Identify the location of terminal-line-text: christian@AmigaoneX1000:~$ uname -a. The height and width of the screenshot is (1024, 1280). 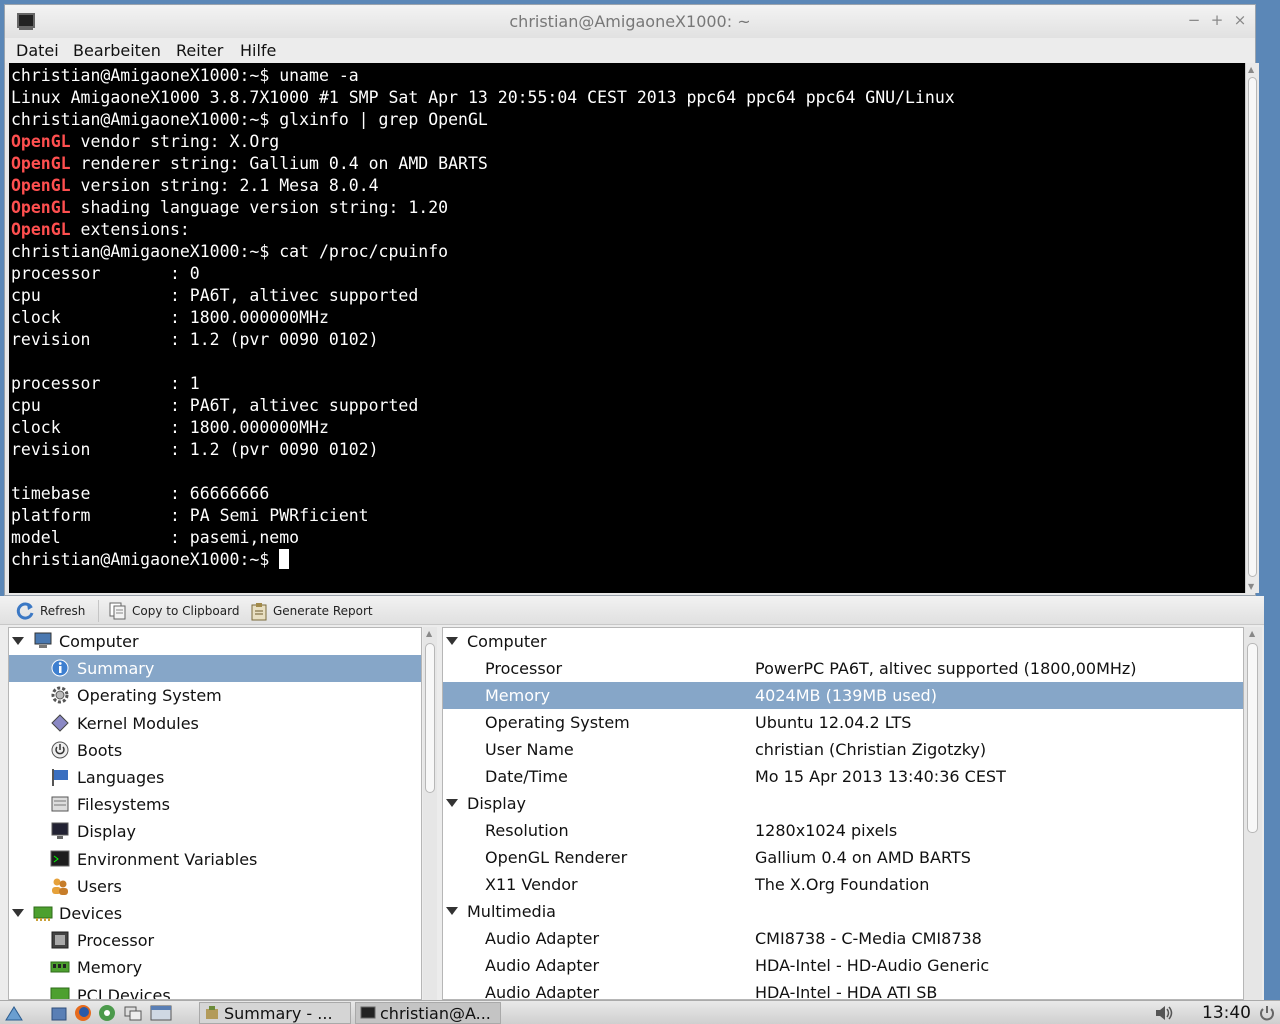
(185, 75).